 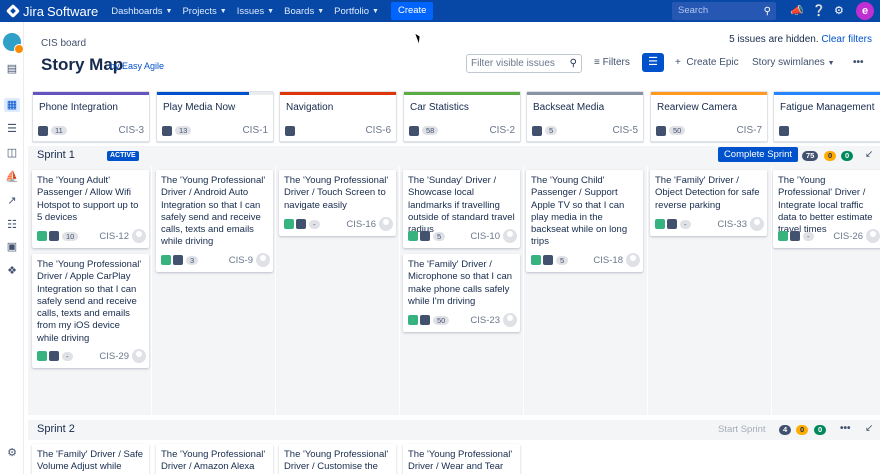 What do you see at coordinates (732, 224) in the screenshot?
I see `story-key: CIS-33` at bounding box center [732, 224].